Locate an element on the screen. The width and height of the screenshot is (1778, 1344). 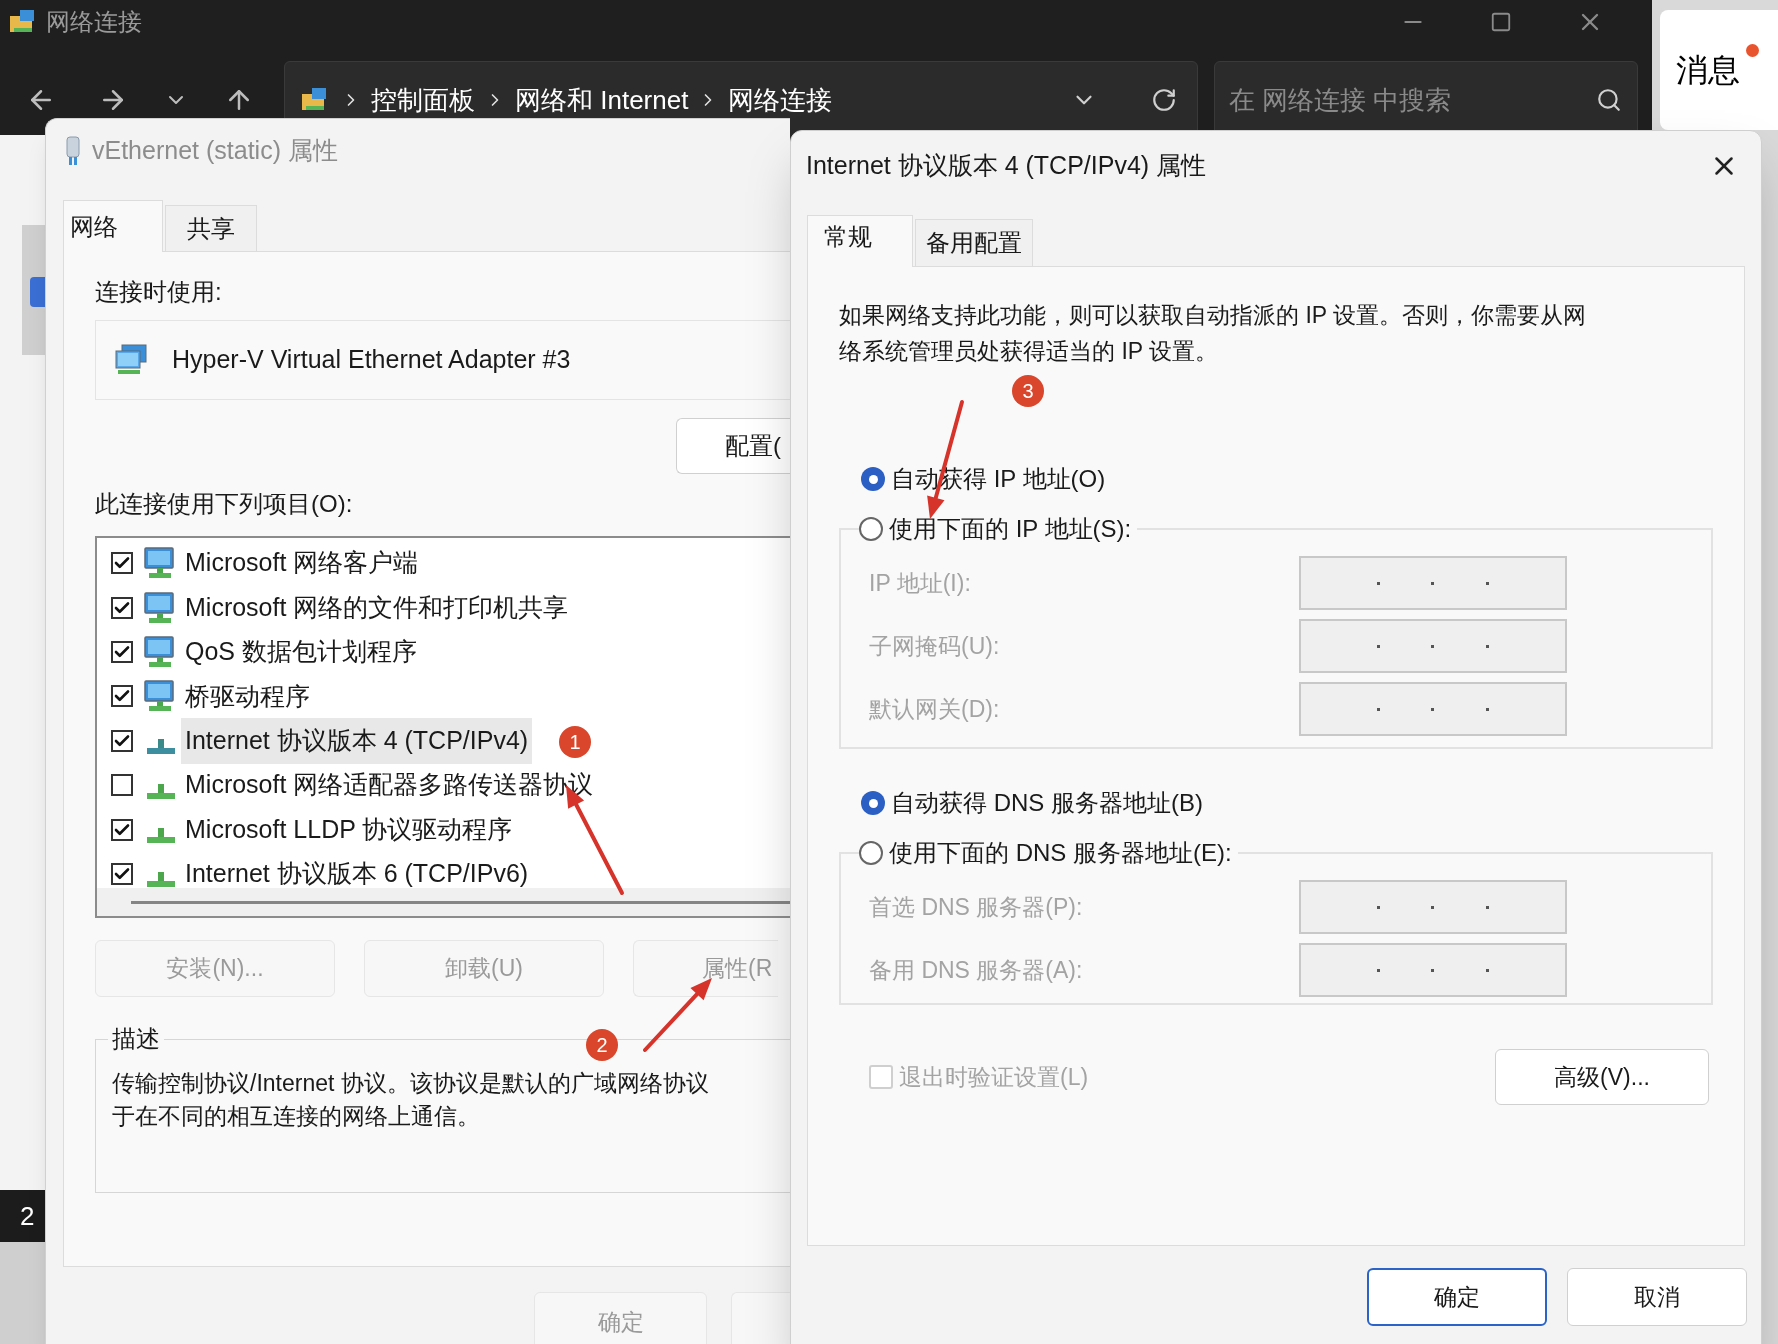
ok-button: 确定 is located at coordinates (1457, 1297).